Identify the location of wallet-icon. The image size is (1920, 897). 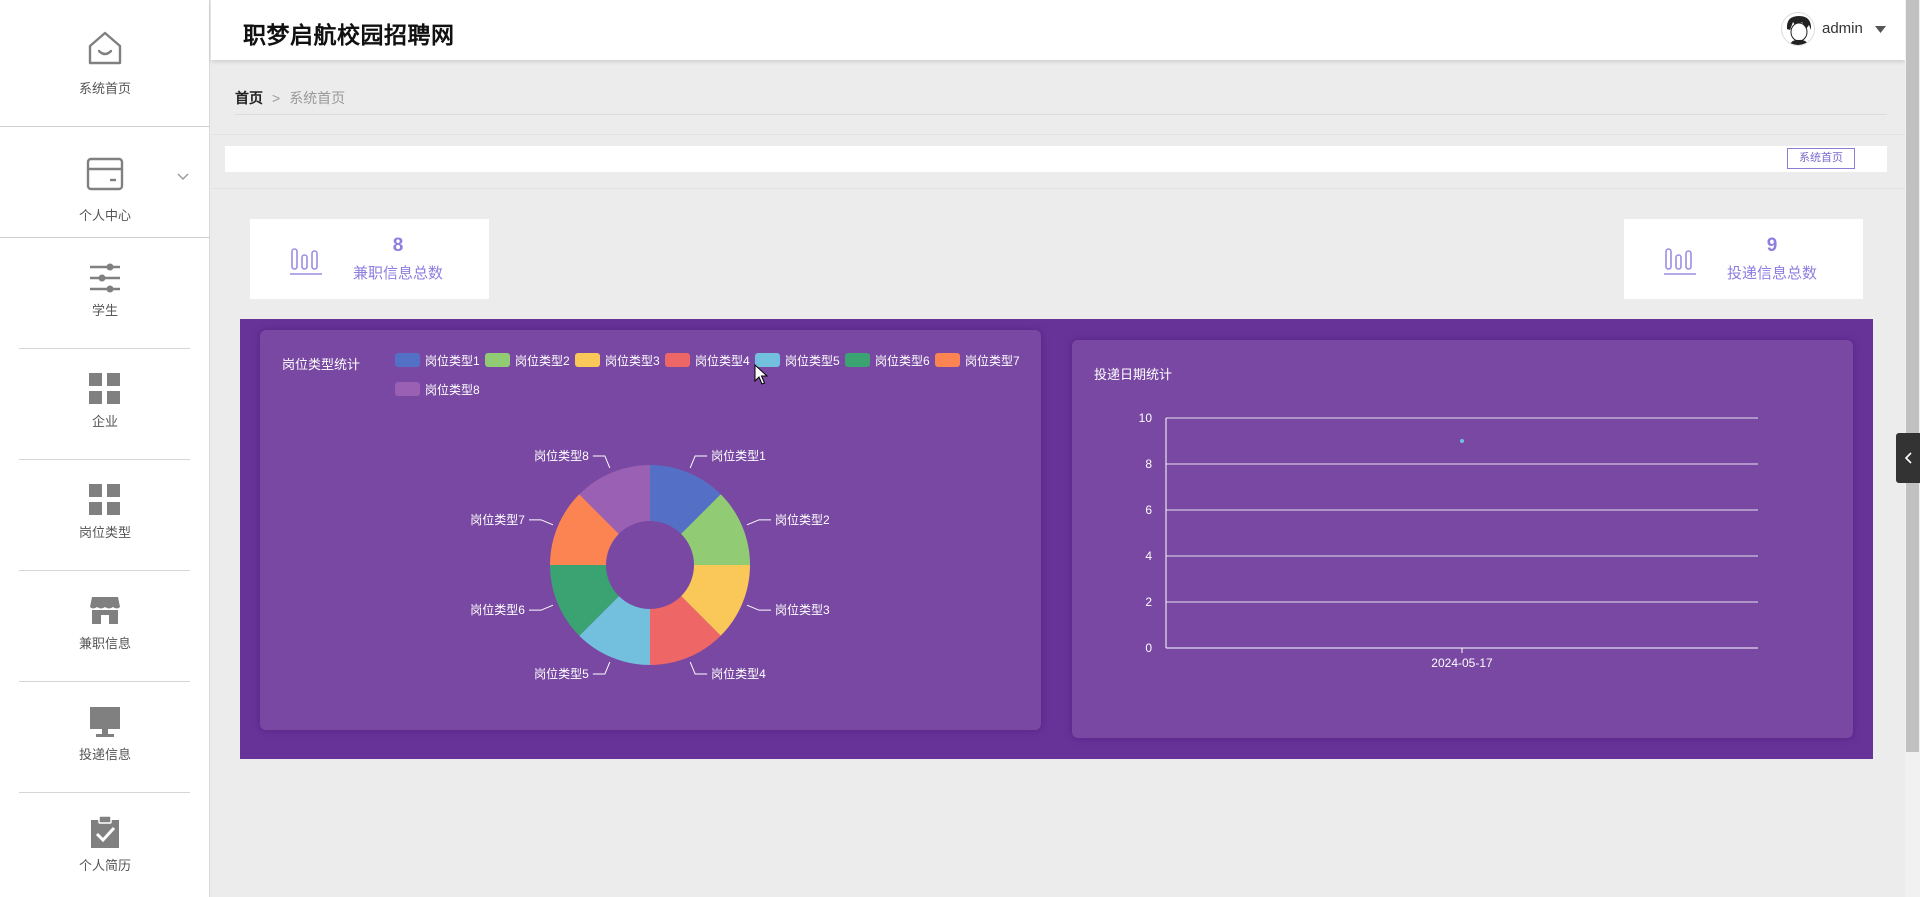
(105, 174).